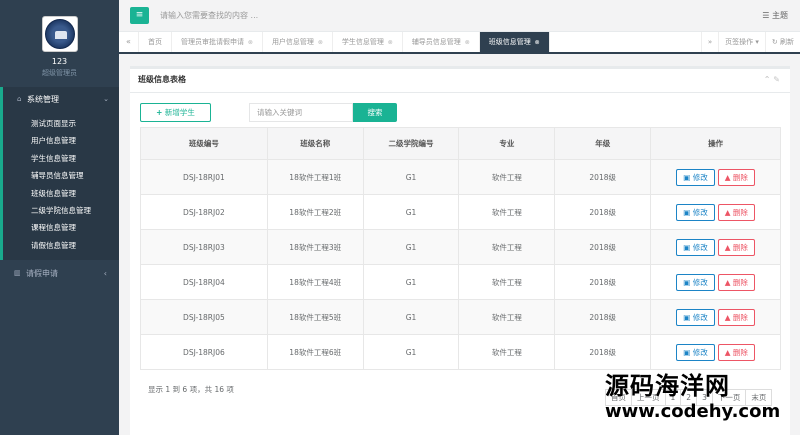 This screenshot has width=800, height=435. Describe the element at coordinates (315, 352) in the screenshot. I see `cell-name: 18软件工程6班` at that location.